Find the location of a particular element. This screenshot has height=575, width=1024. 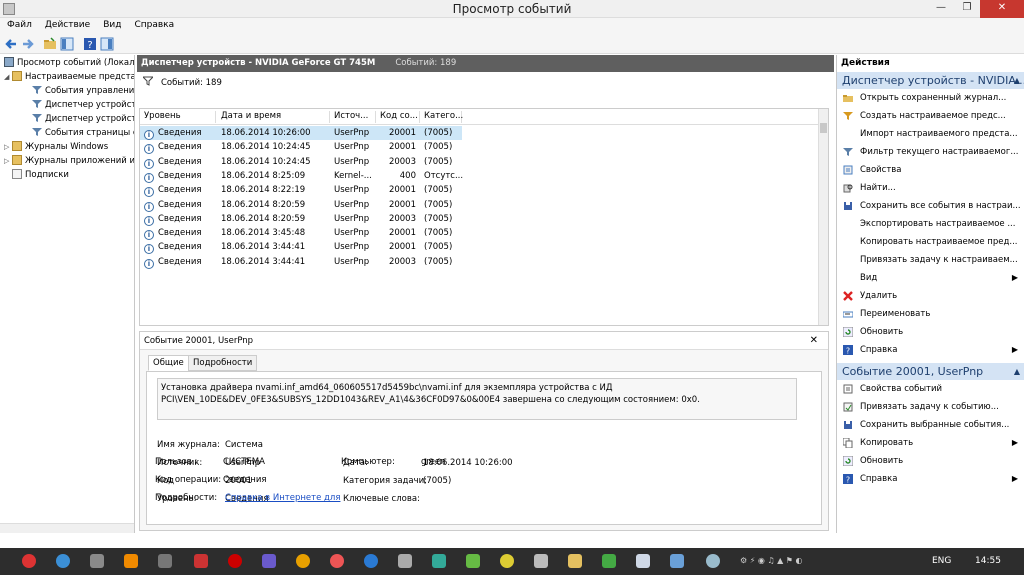

event-action-item: Копировать ▶ is located at coordinates (930, 443).